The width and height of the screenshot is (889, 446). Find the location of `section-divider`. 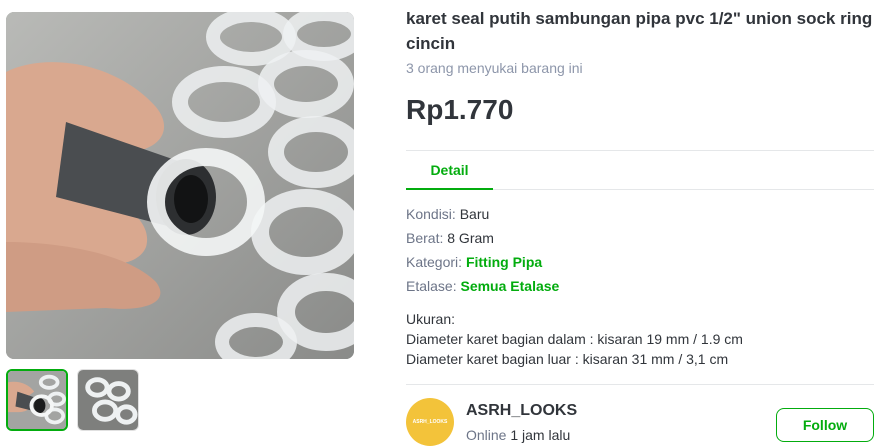

section-divider is located at coordinates (640, 384).